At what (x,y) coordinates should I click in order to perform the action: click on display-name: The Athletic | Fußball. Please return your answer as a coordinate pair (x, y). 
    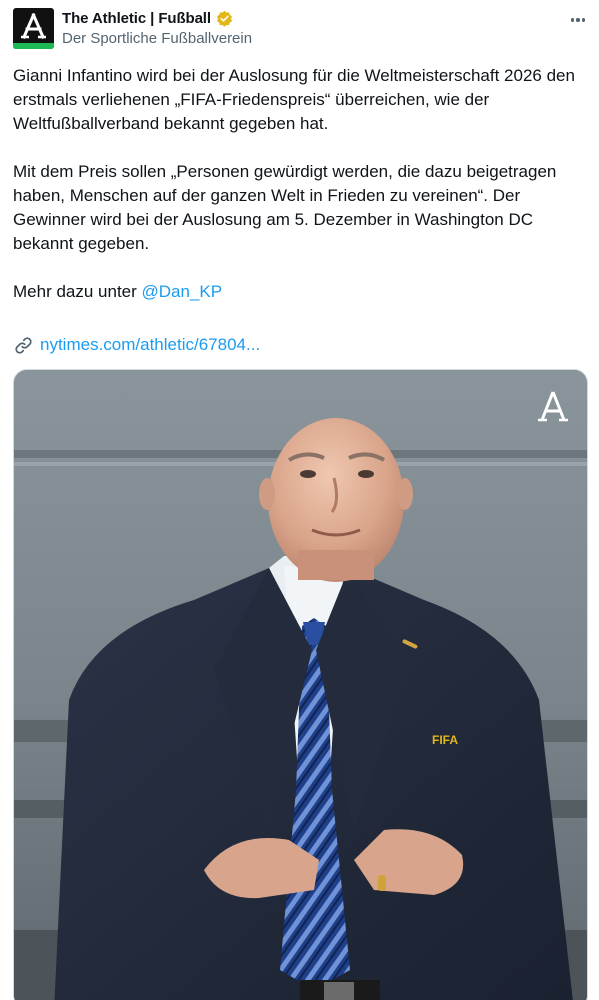
    Looking at the image, I should click on (136, 18).